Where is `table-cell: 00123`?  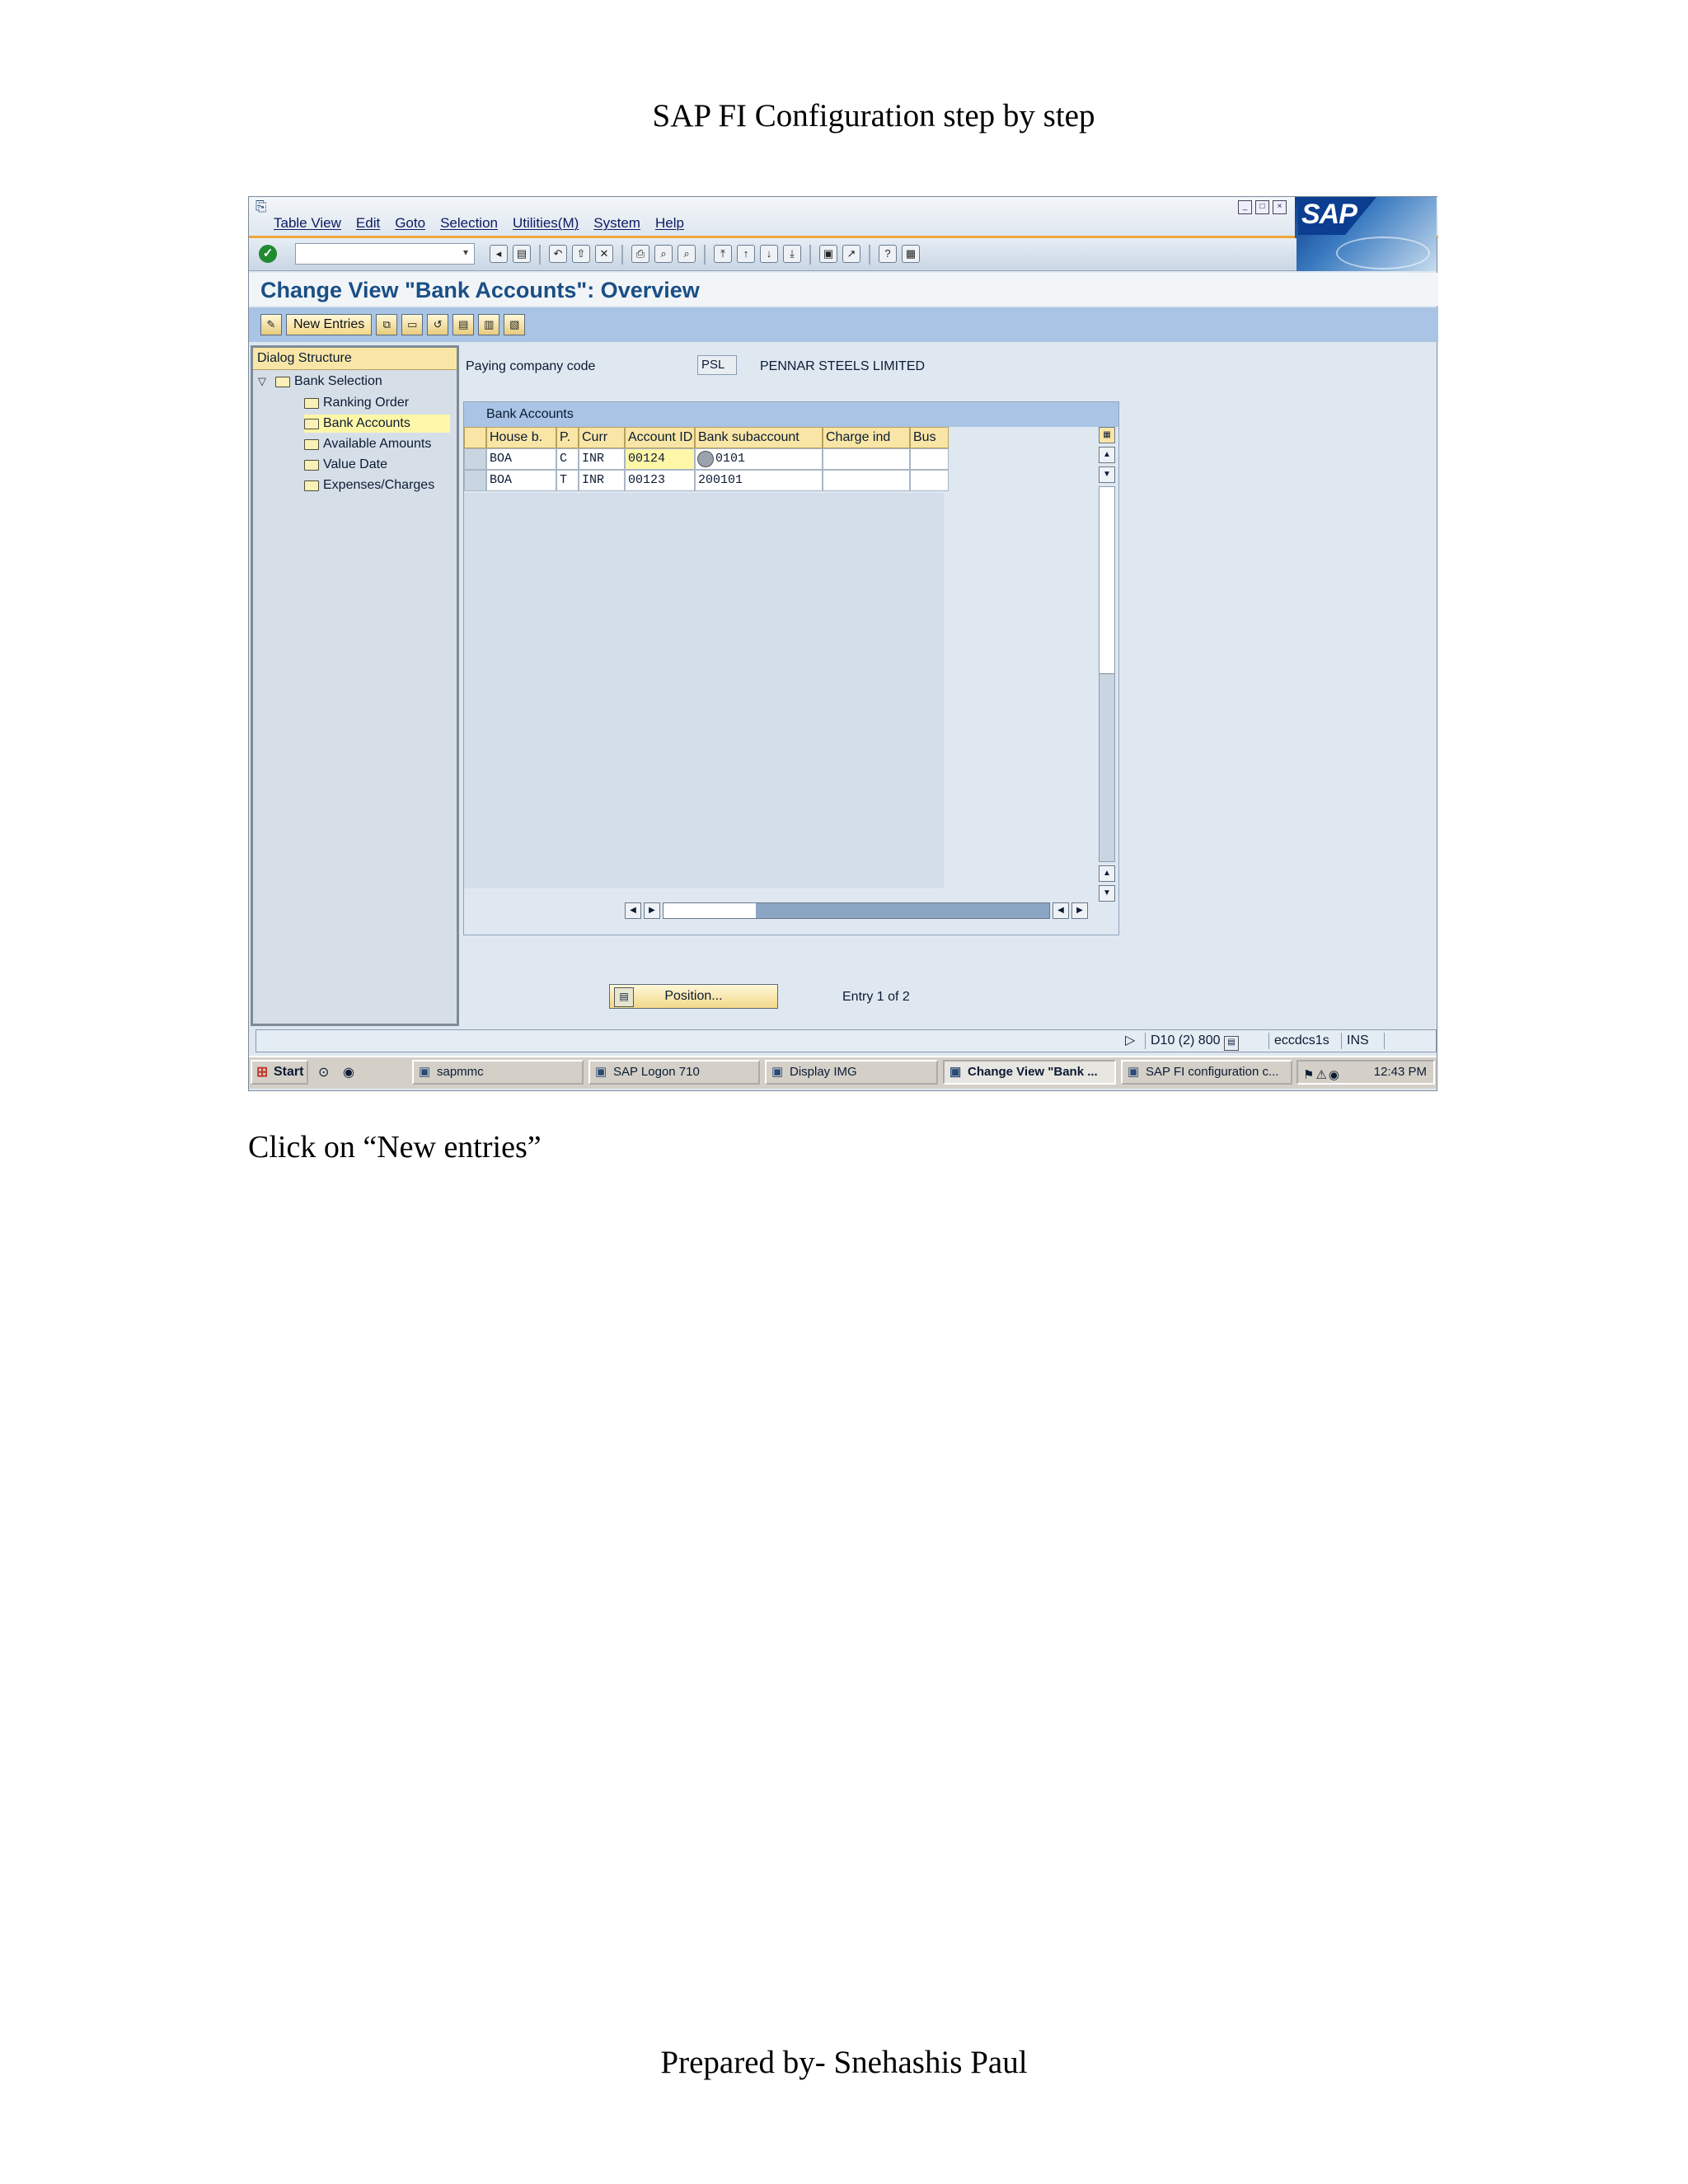
table-cell: 00123 is located at coordinates (660, 480).